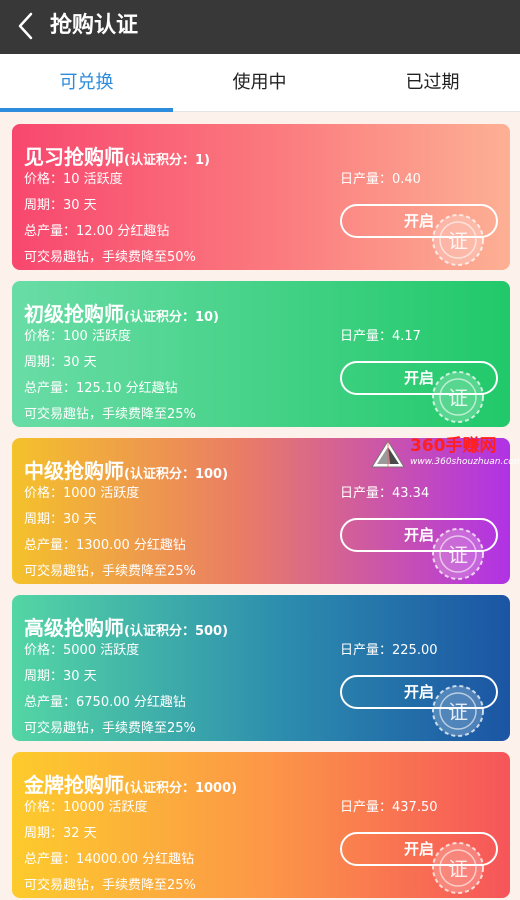  Describe the element at coordinates (389, 650) in the screenshot. I see `card-daily-output: 日产量：225.00` at that location.